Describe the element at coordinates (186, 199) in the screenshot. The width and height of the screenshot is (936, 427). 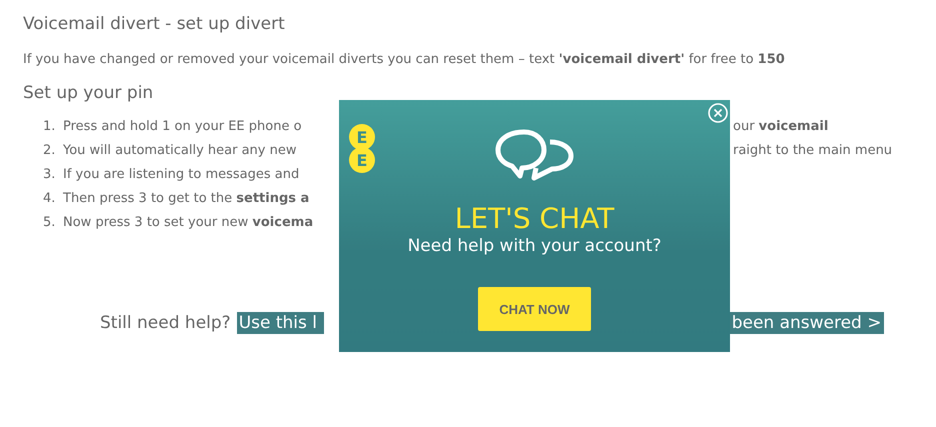
I see `step-text: Then press 3 to get to the settings a` at that location.